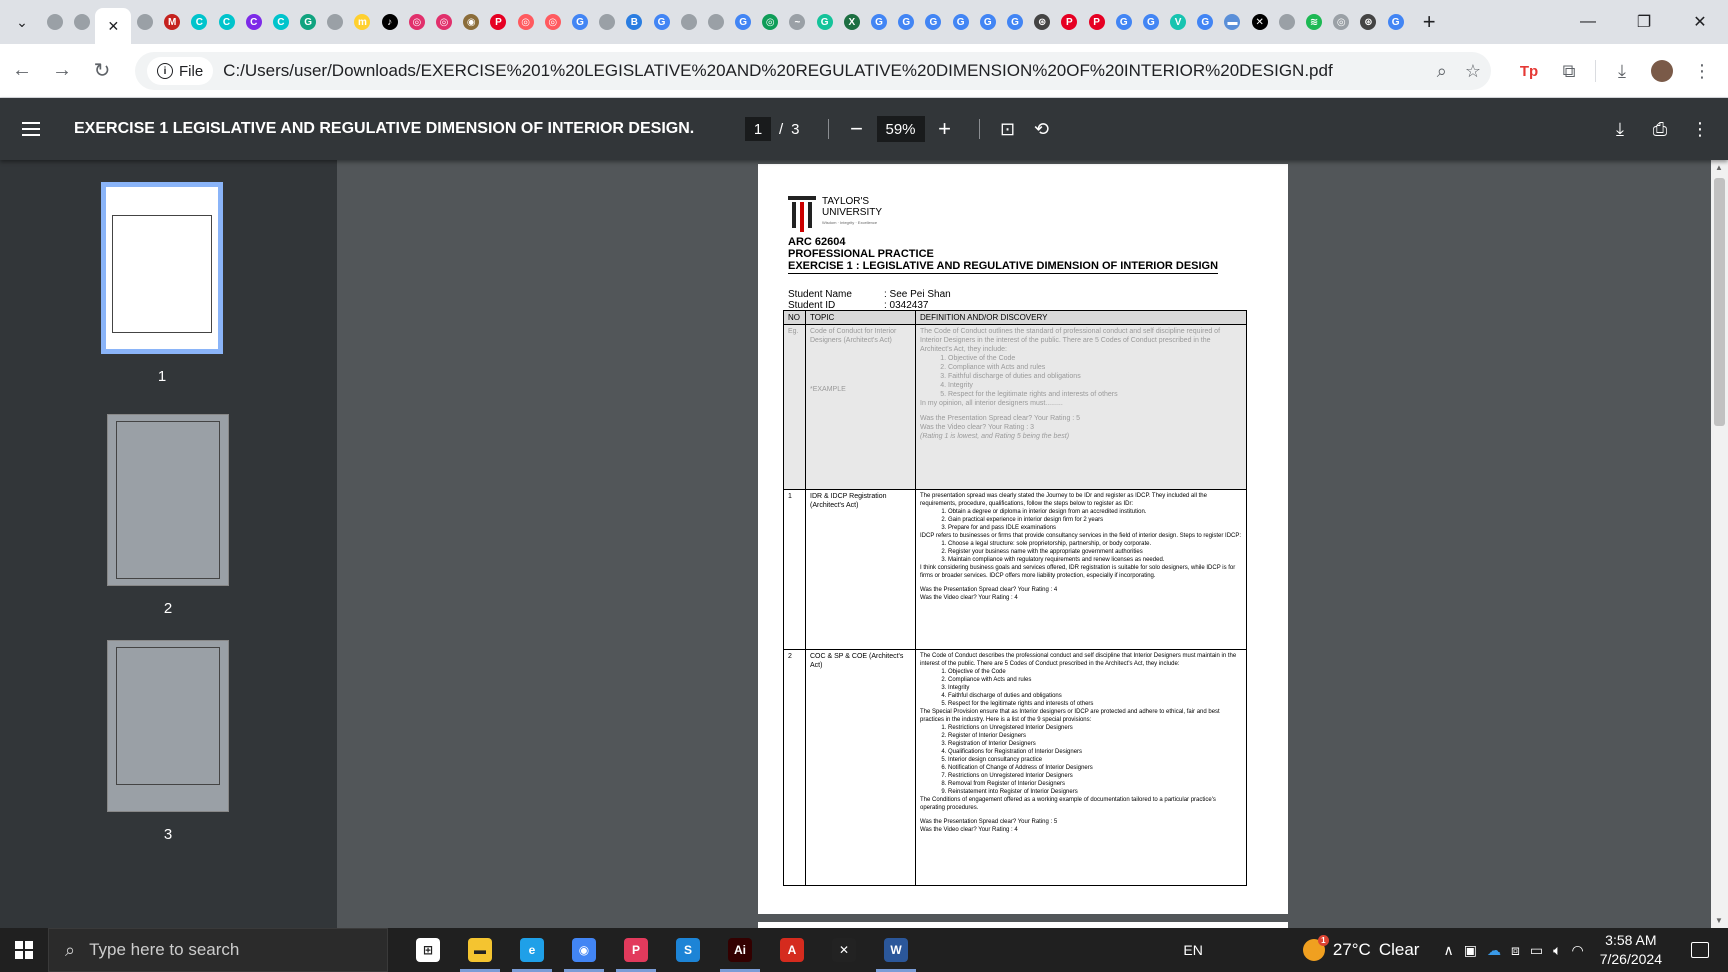 The image size is (1728, 972). What do you see at coordinates (688, 950) in the screenshot?
I see `taskbar-app: S` at bounding box center [688, 950].